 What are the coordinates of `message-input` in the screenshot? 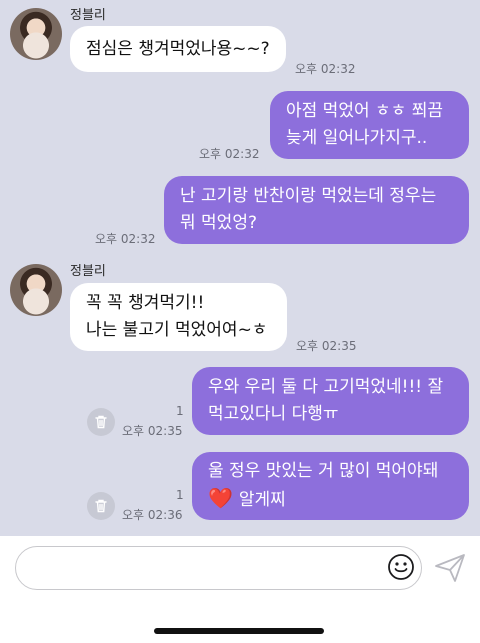 It's located at (218, 568).